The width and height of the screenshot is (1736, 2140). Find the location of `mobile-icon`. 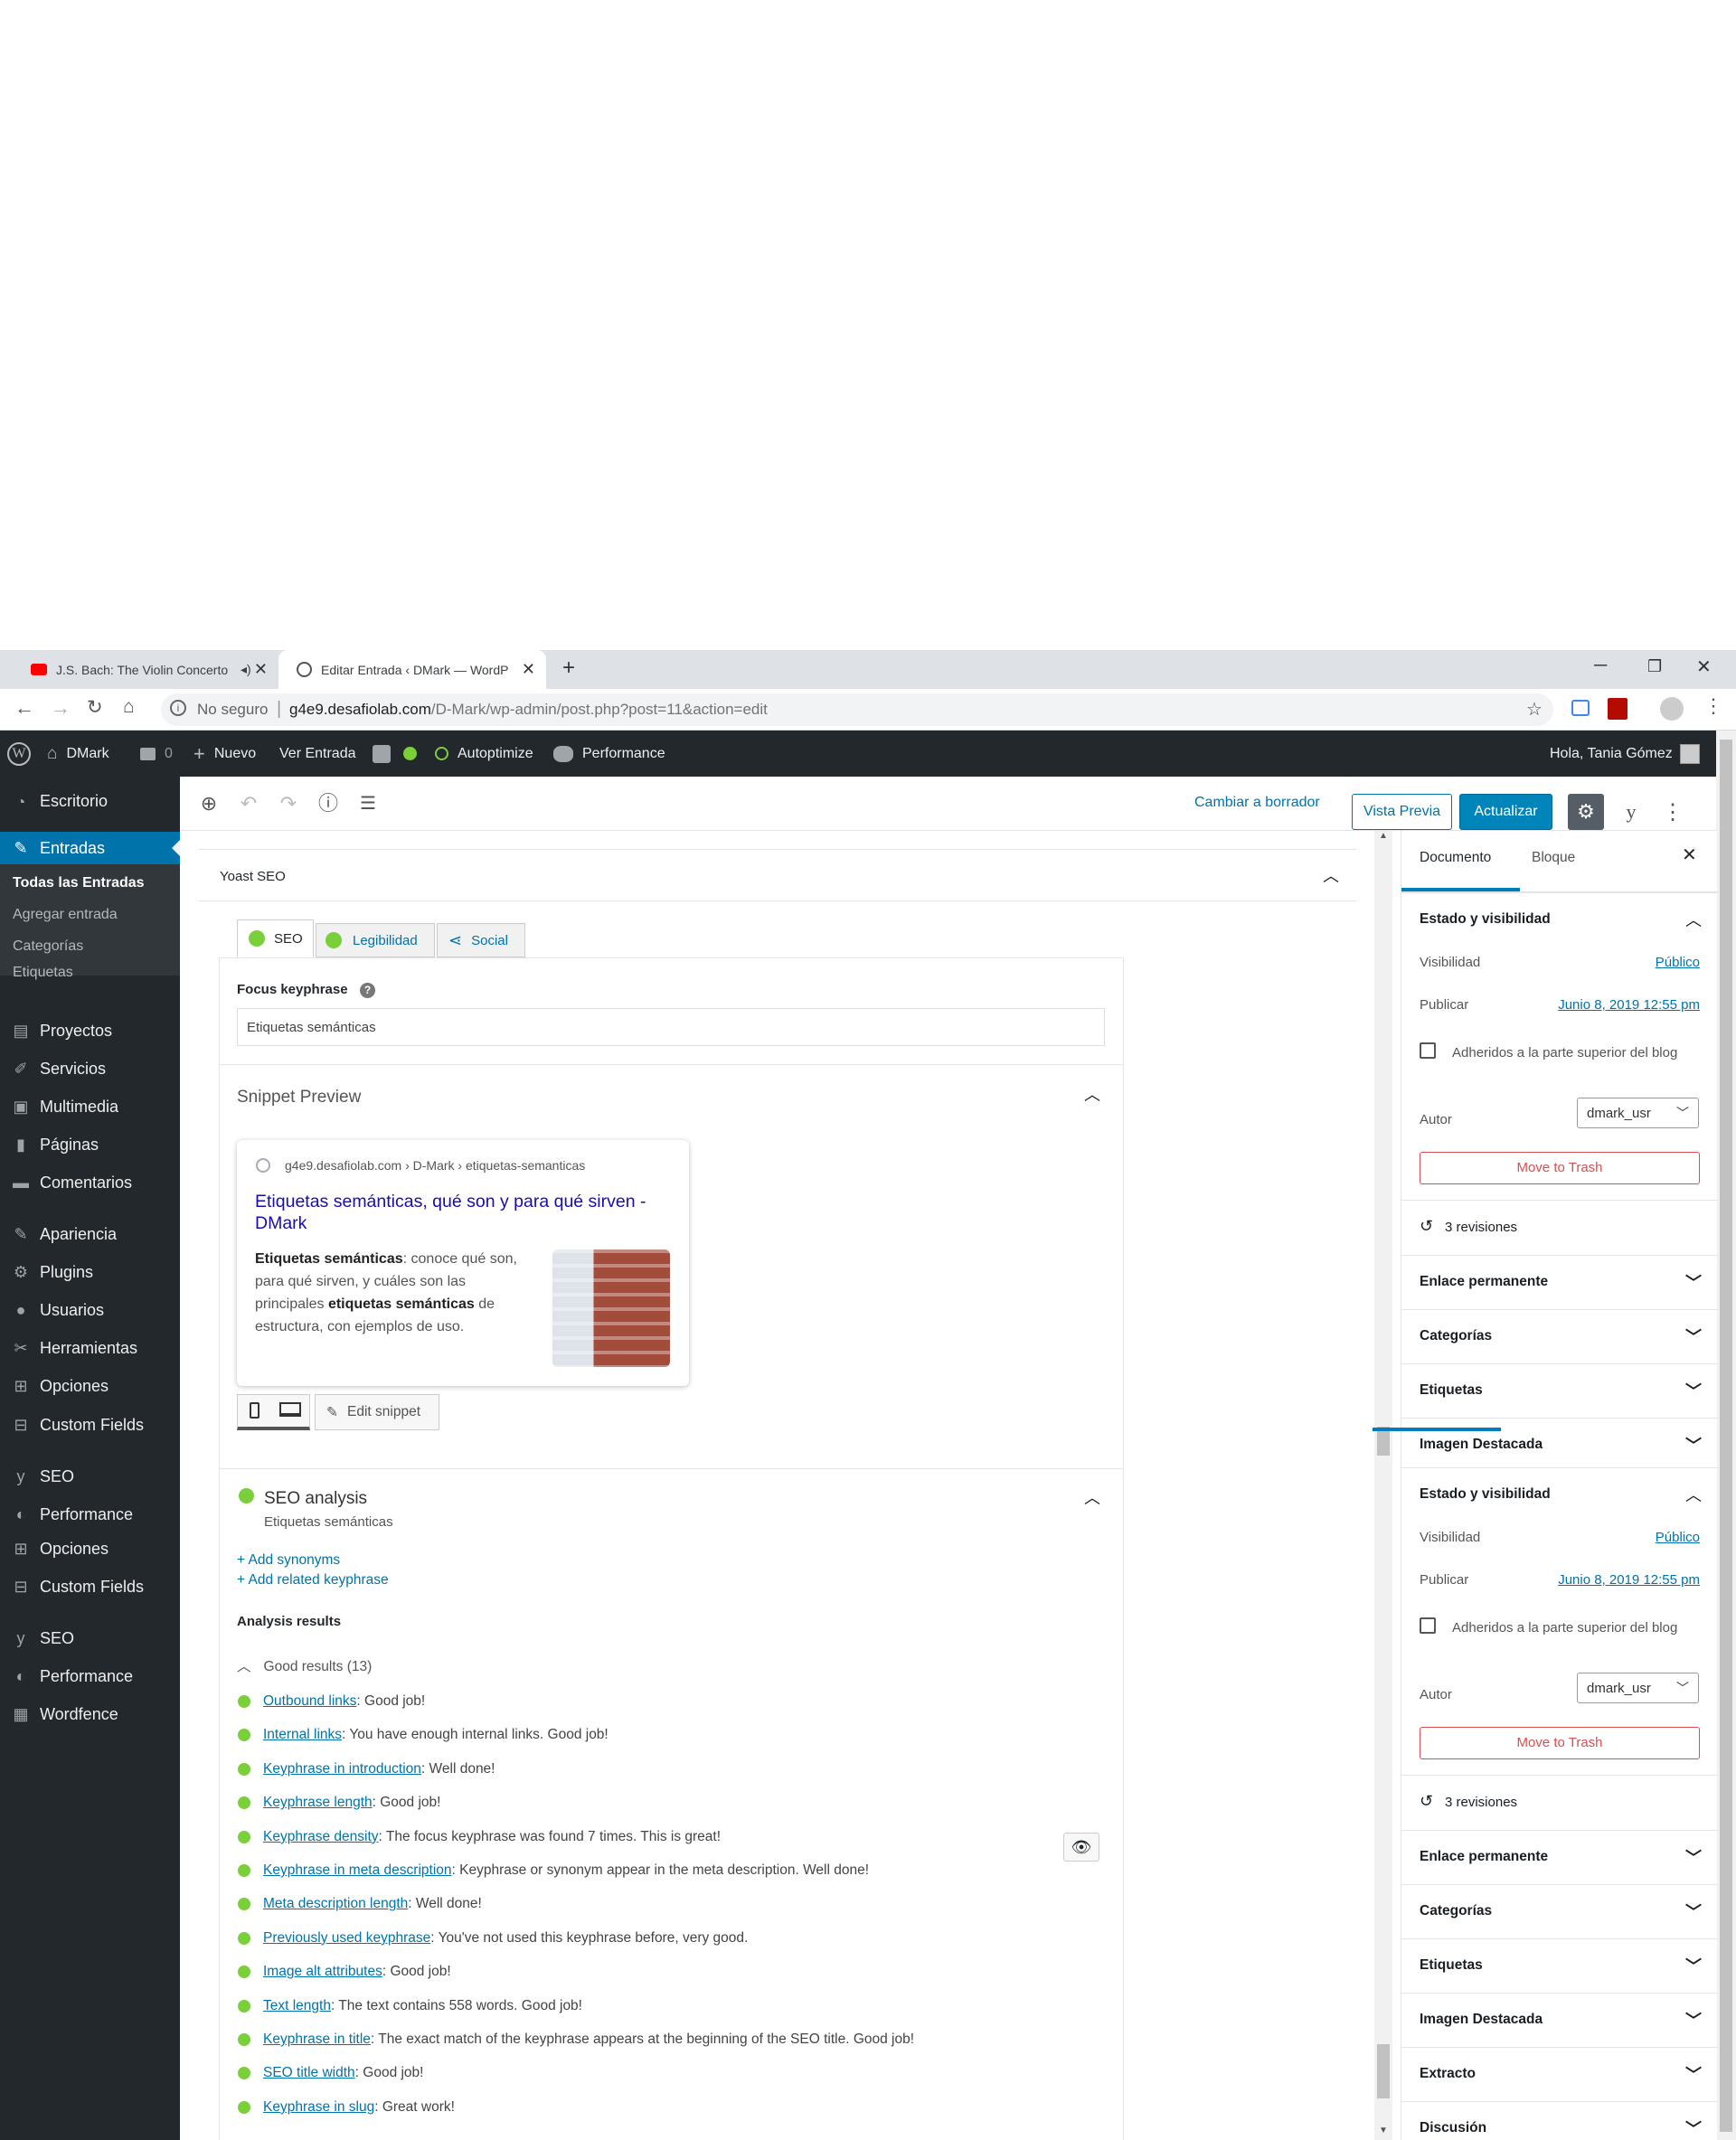

mobile-icon is located at coordinates (255, 1410).